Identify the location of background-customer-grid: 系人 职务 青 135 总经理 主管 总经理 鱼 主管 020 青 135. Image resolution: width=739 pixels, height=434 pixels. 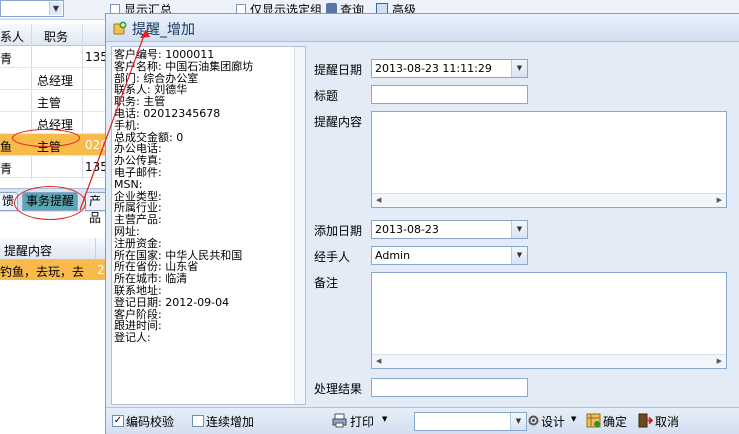
(55, 102).